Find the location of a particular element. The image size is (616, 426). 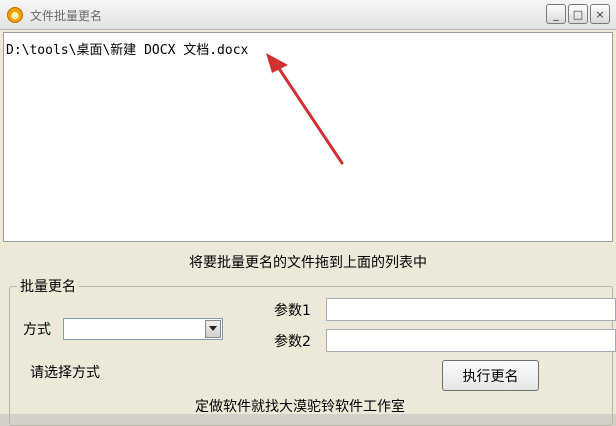

close-icon: × is located at coordinates (600, 14).